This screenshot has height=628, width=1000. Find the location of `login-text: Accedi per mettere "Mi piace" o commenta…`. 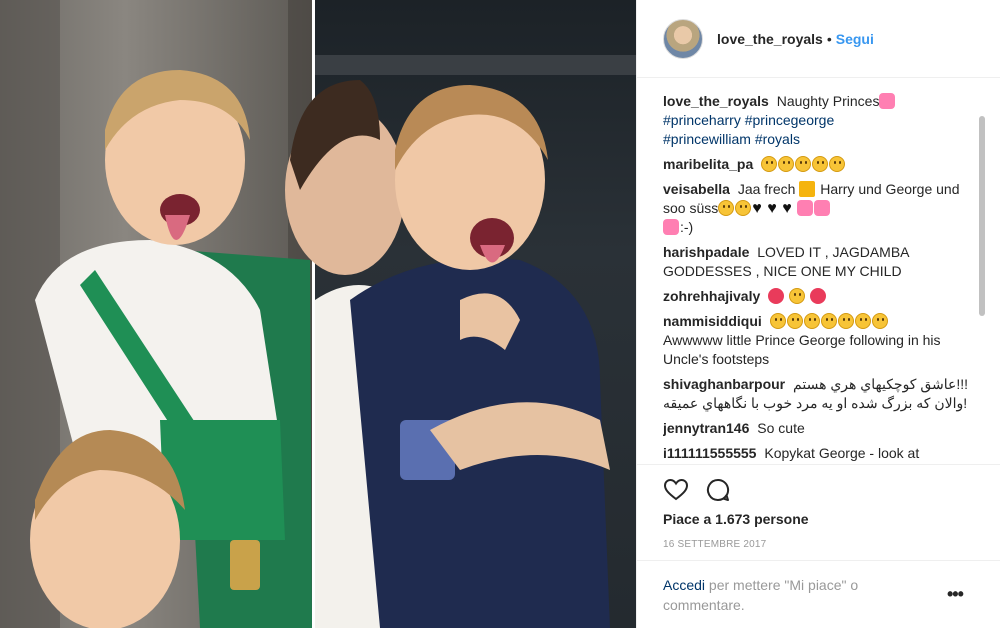

login-text: Accedi per mettere "Mi piace" o commenta… is located at coordinates (783, 595).